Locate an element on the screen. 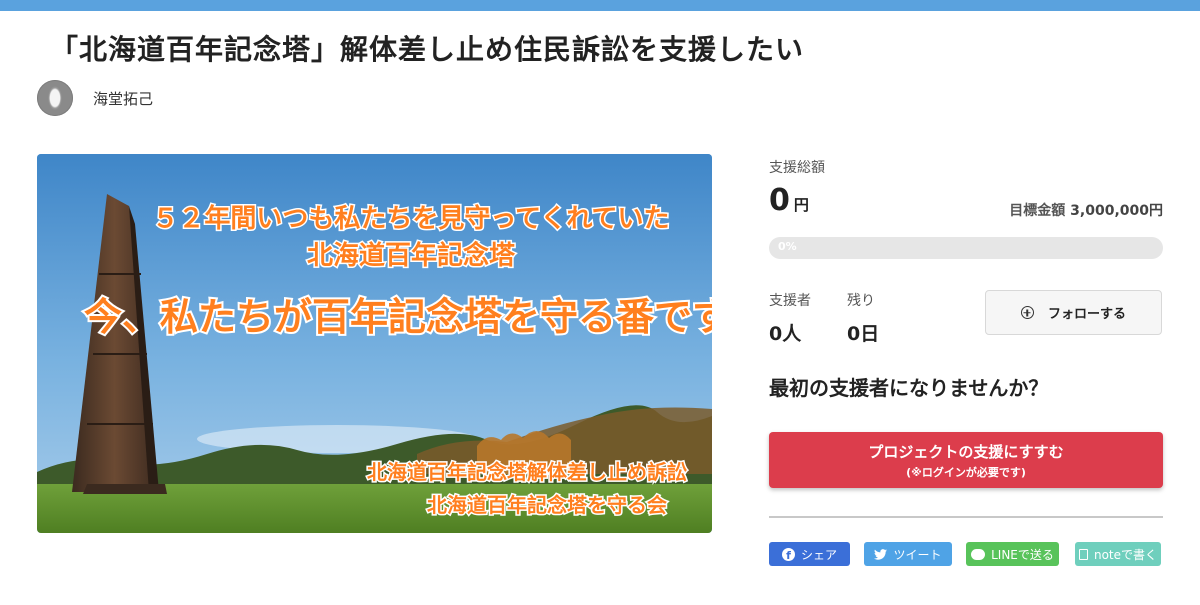  total-amount-label: 支援総額 is located at coordinates (797, 168).